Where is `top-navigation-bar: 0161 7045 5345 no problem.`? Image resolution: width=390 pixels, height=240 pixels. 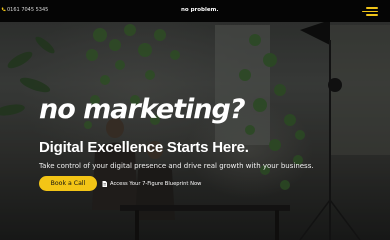 top-navigation-bar: 0161 7045 5345 no problem. is located at coordinates (195, 11).